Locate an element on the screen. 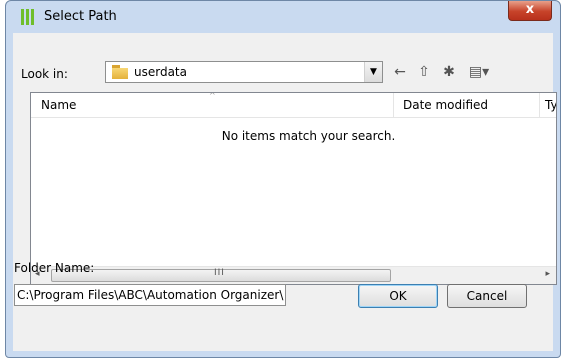 Image resolution: width=566 pixels, height=363 pixels. window-title: Select Path is located at coordinates (80, 16).